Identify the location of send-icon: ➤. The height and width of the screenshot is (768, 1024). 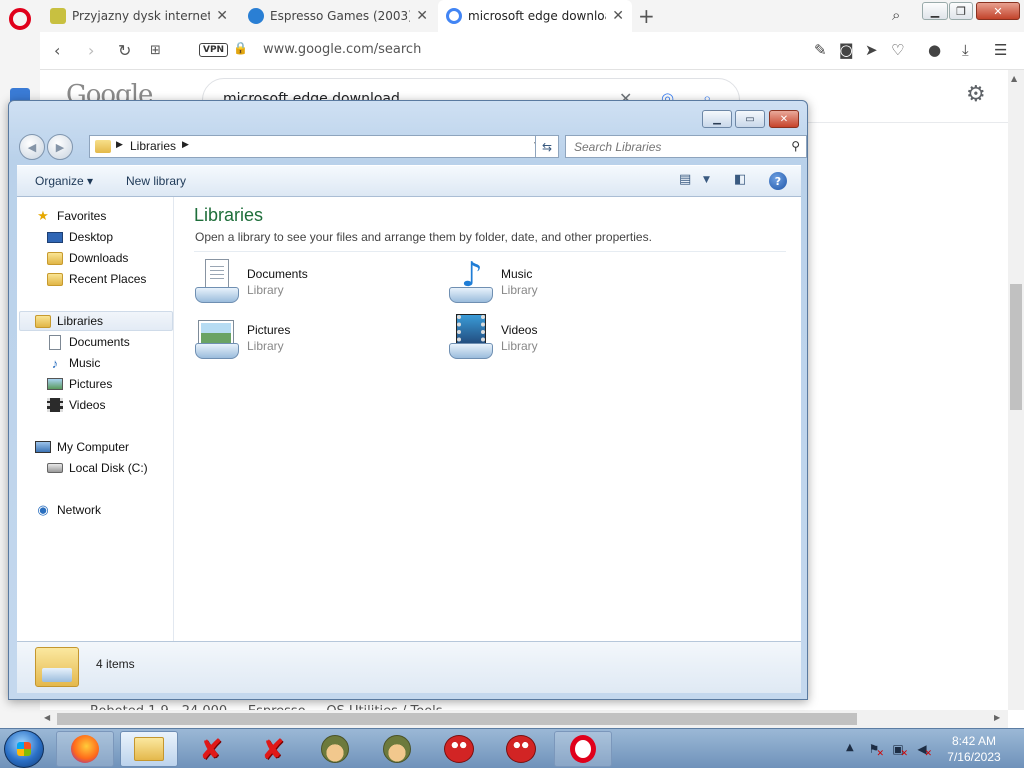
(871, 50).